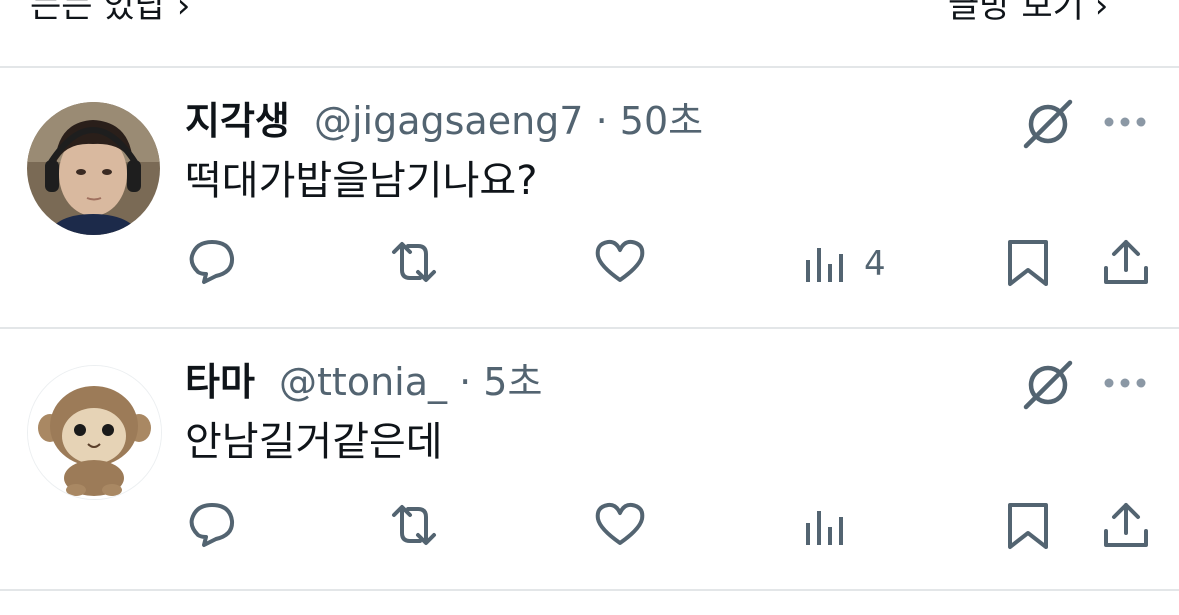 This screenshot has width=1179, height=615. I want to click on tweet-text: 떡대가밥을남기나요?, so click(361, 181).